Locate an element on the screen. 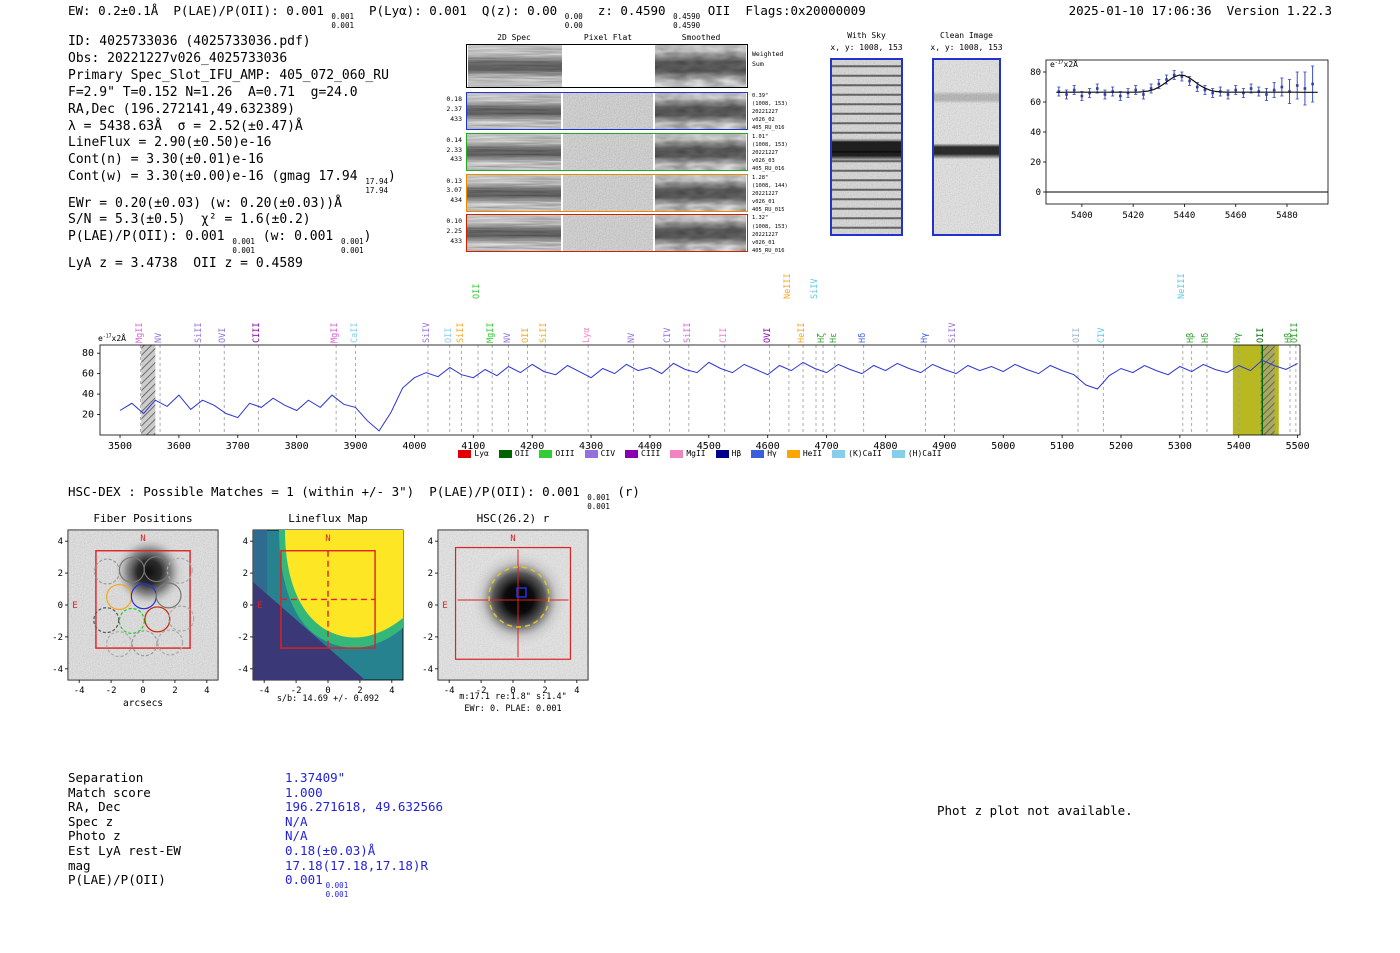 Image resolution: width=1400 pixels, height=953 pixels. svg-text: N is located at coordinates (512, 539).